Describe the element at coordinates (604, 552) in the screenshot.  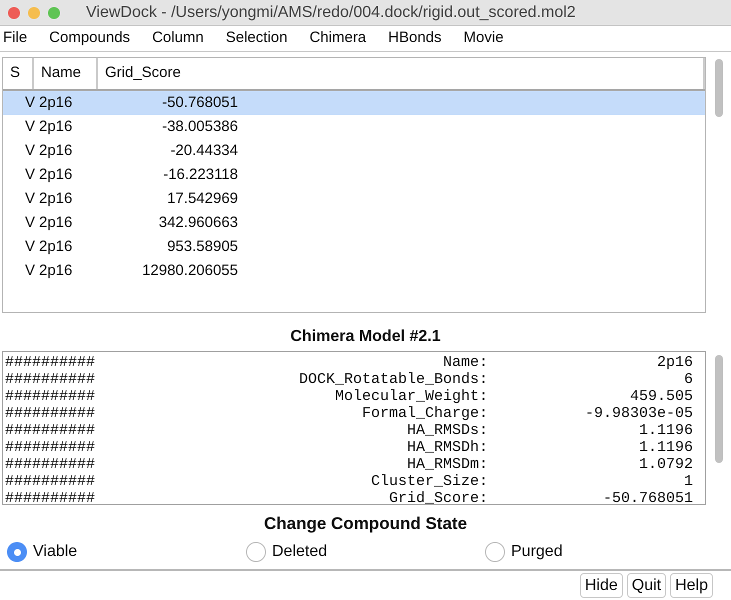
I see `radio-option: Purged` at that location.